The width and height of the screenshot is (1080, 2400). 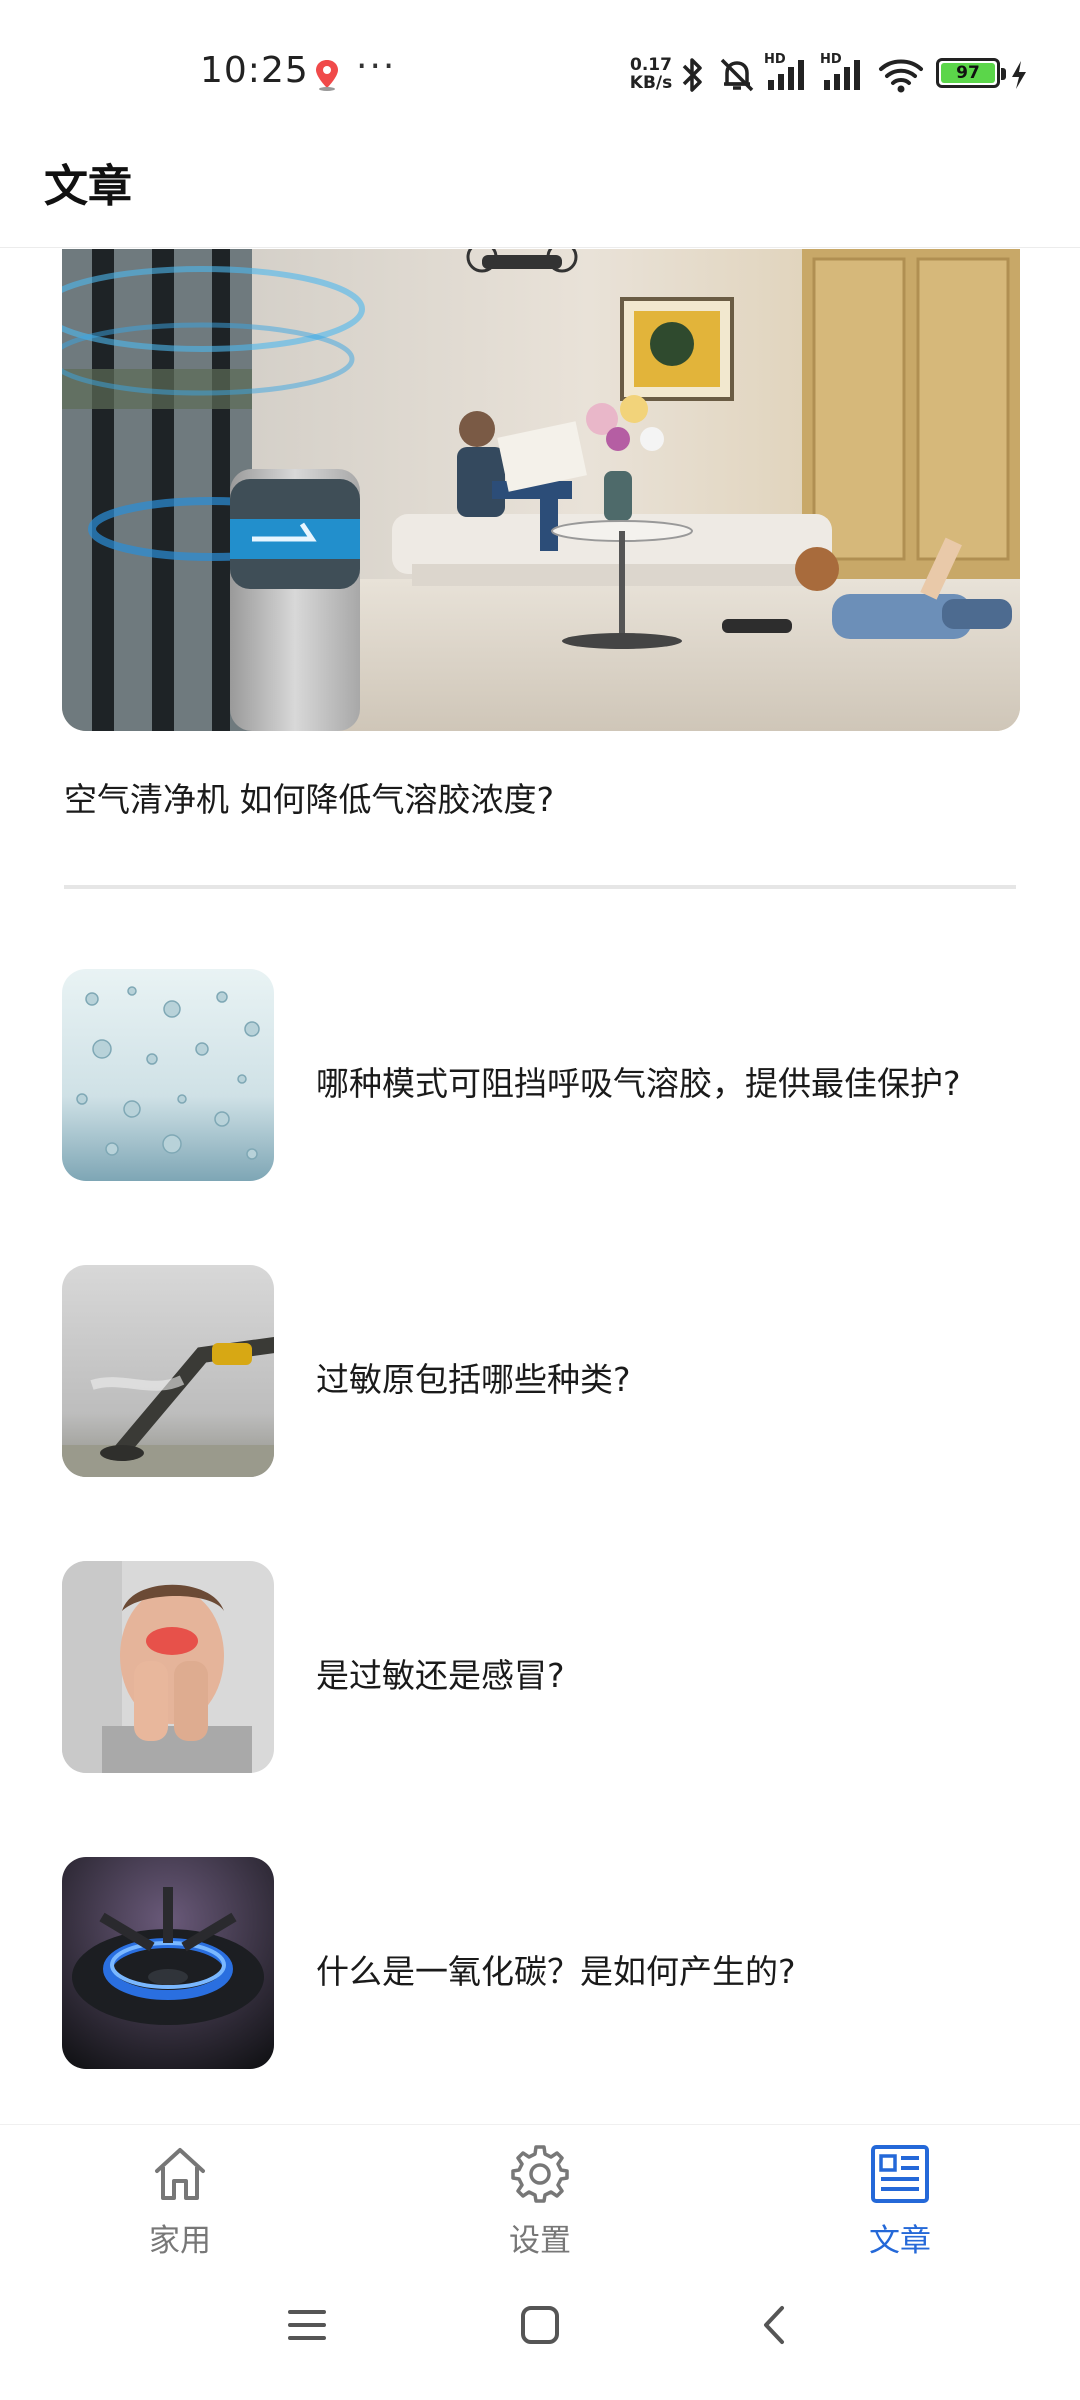 I want to click on article-item-carbon-monoxide: 什么是一氧化碳？是如何产生的?, so click(x=541, y=1963).